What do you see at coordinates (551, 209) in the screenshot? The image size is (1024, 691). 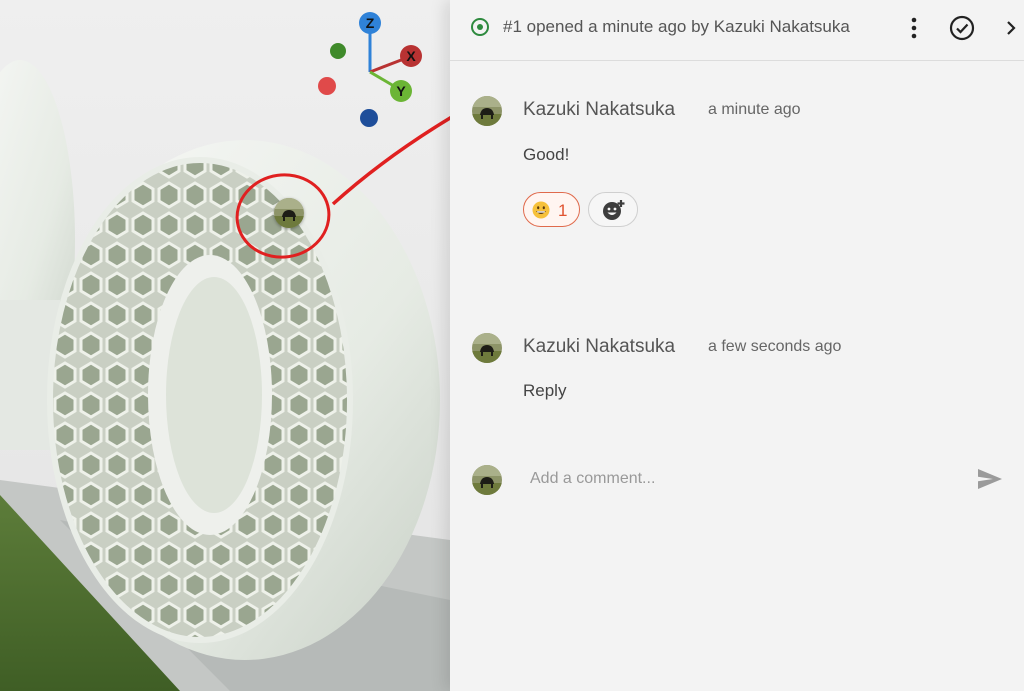 I see `reaction-chip: 1` at bounding box center [551, 209].